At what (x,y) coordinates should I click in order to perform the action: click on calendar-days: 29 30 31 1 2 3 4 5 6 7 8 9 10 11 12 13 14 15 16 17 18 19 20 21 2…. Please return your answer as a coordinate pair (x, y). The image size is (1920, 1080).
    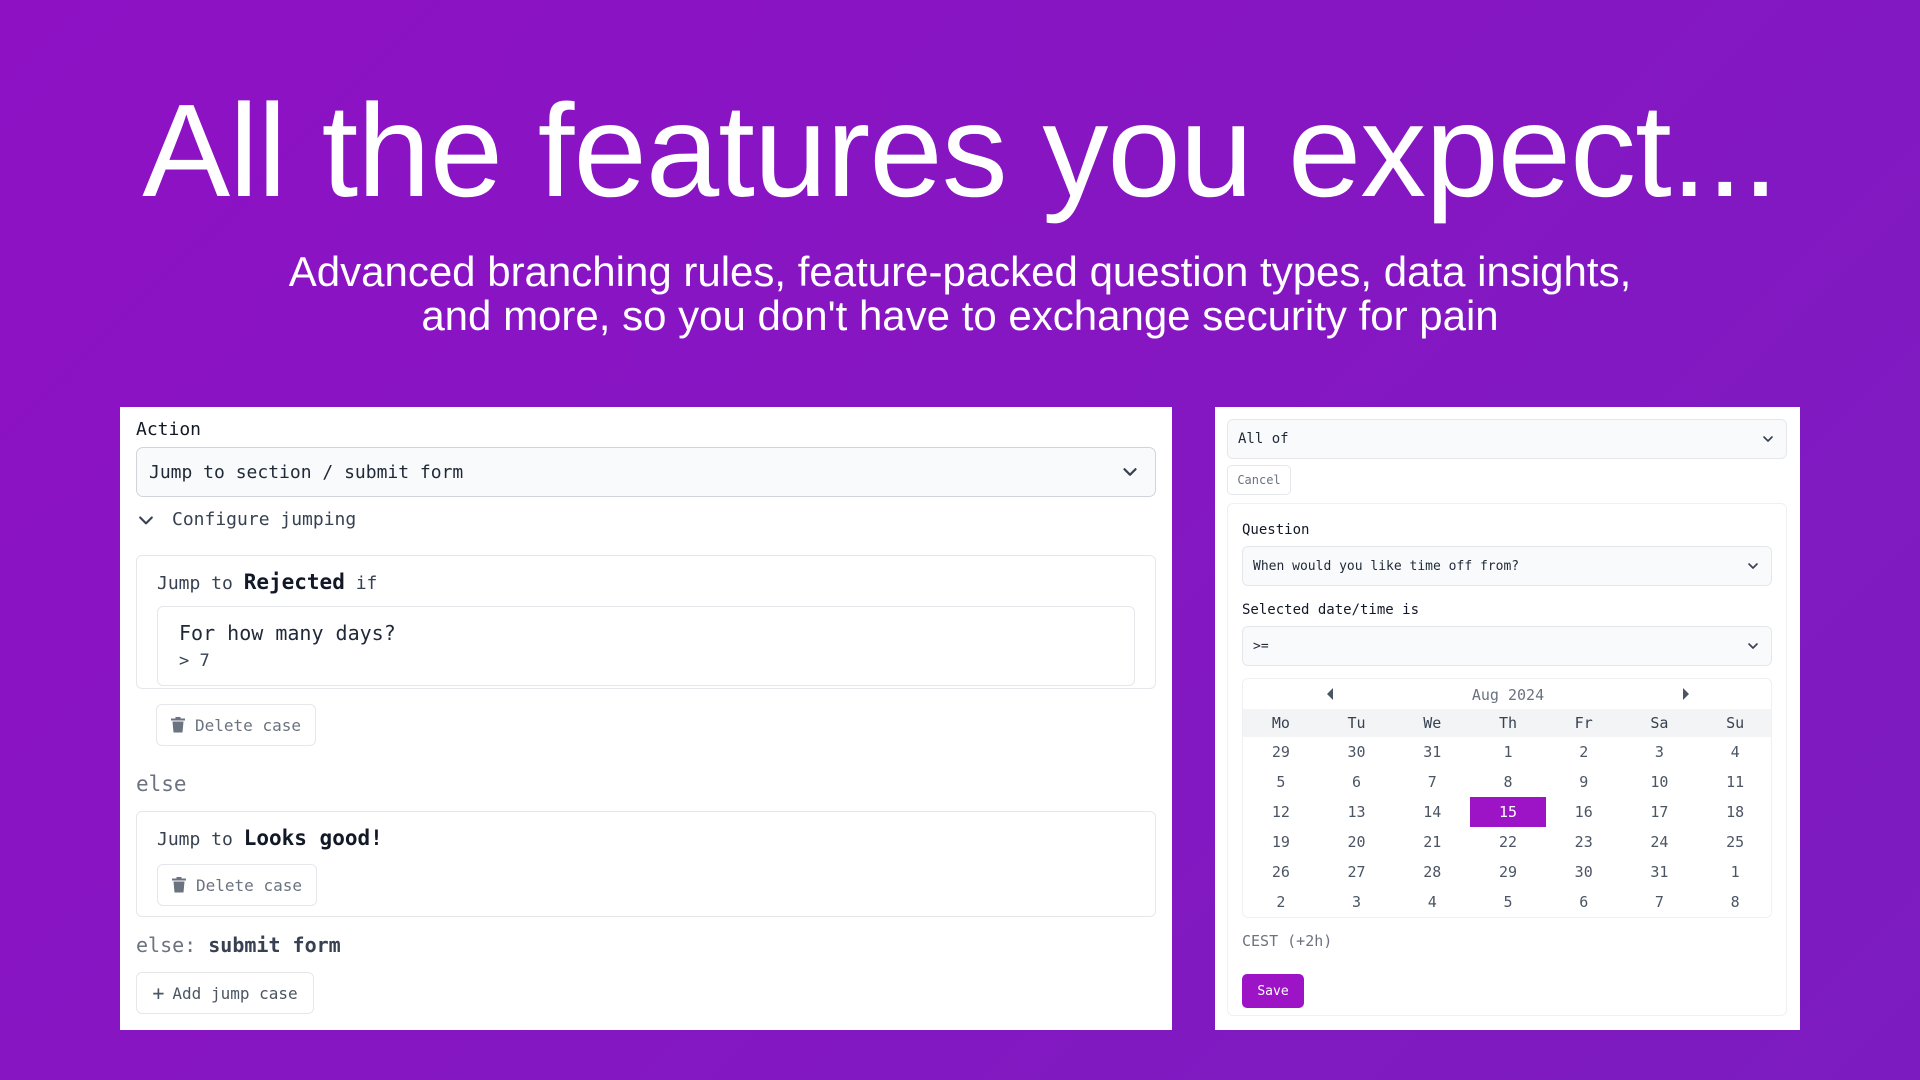
    Looking at the image, I should click on (1507, 827).